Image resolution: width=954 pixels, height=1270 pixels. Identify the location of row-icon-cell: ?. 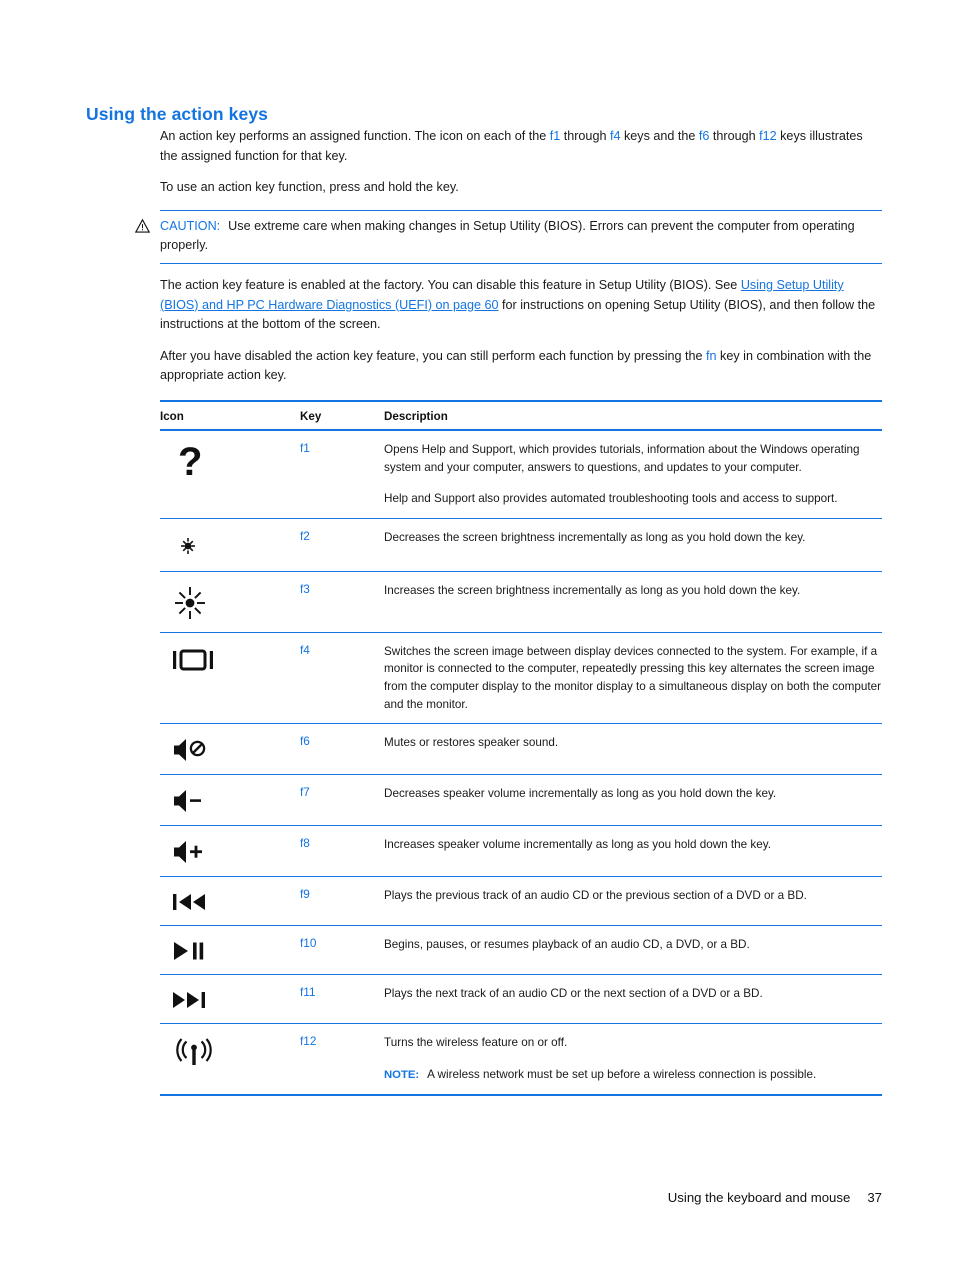
(230, 474).